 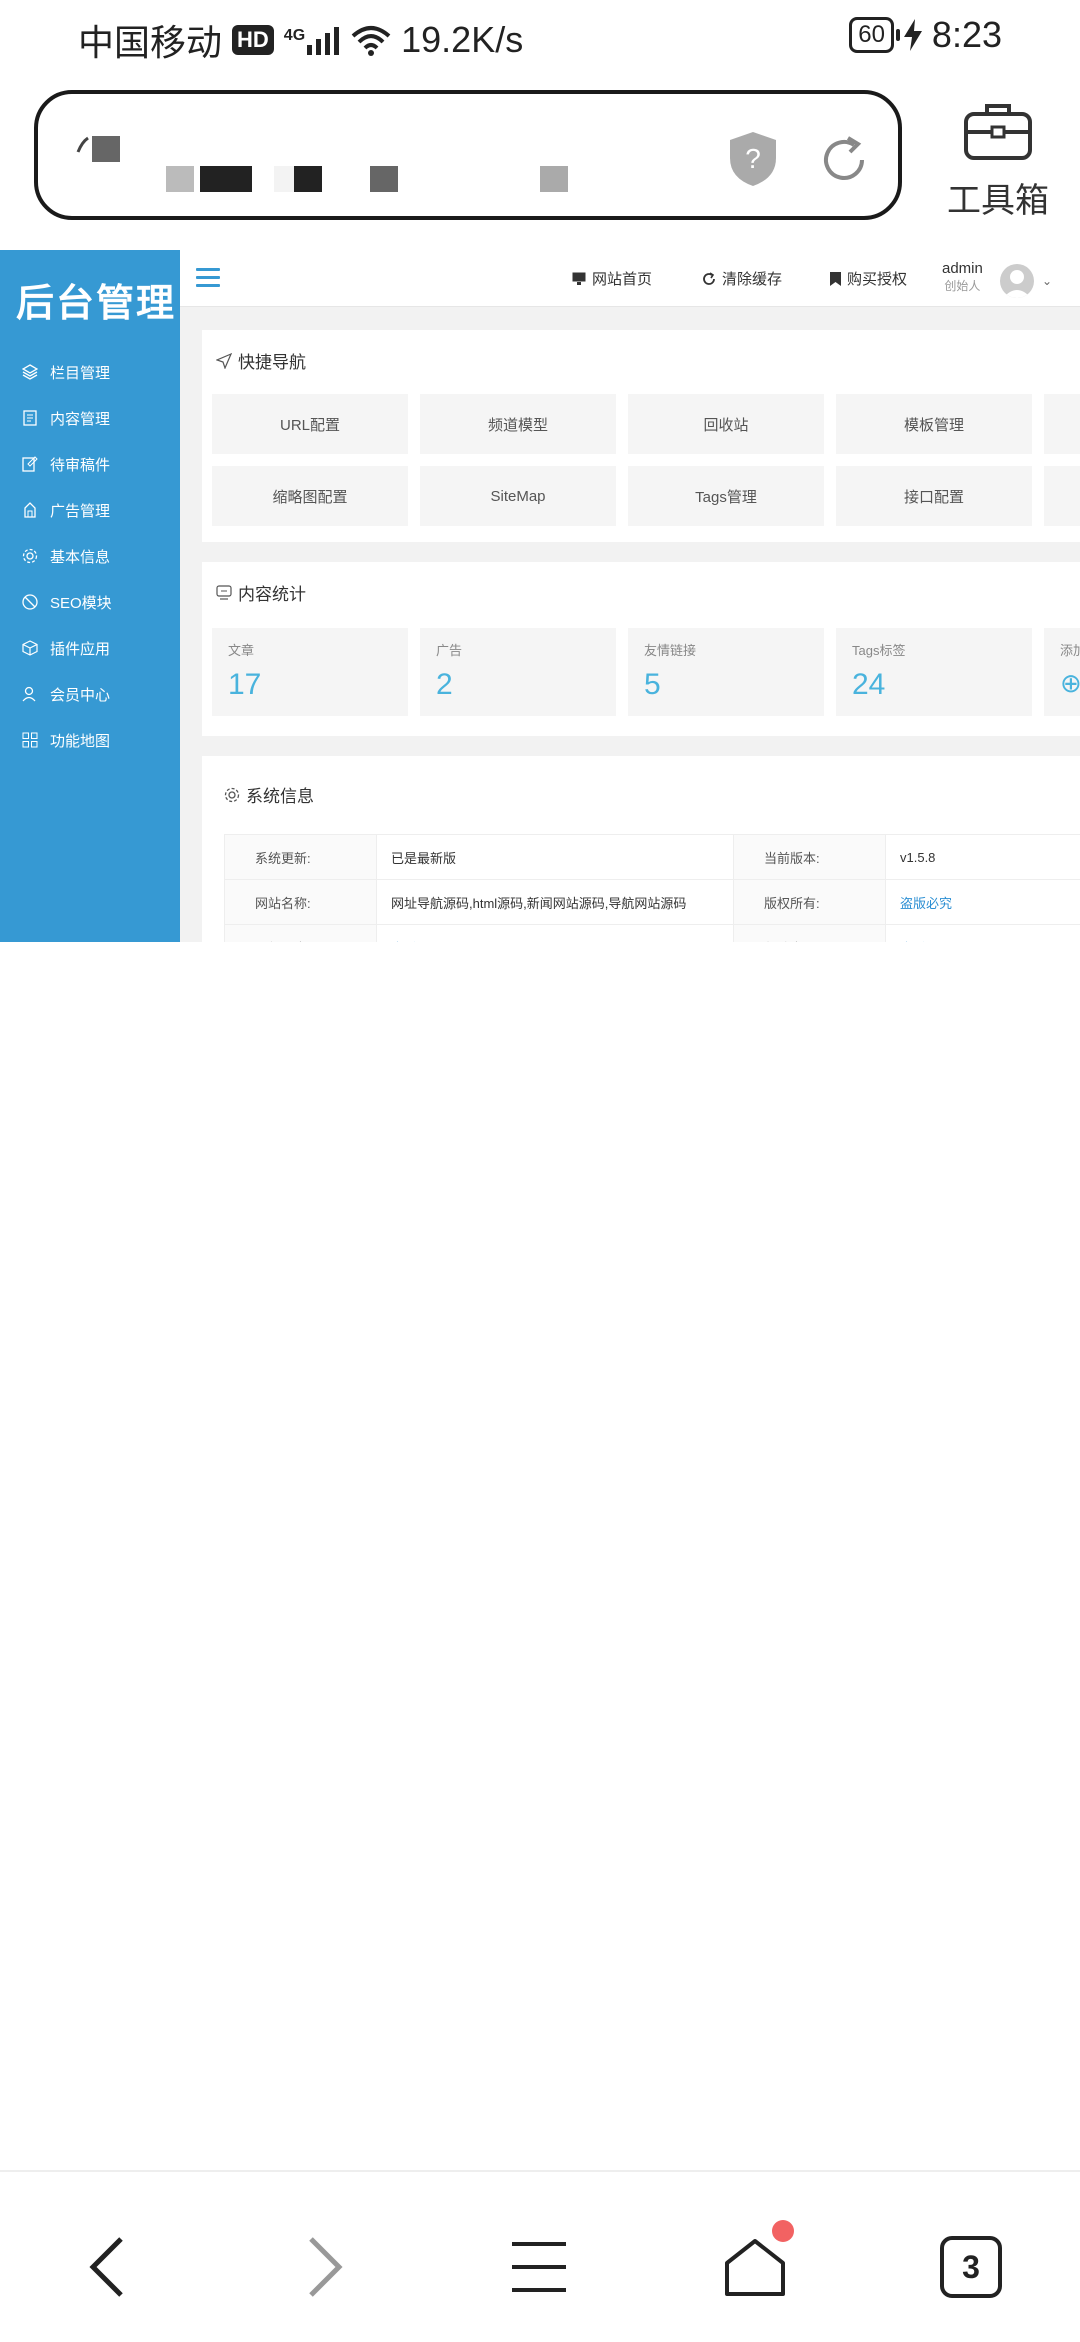 I want to click on sidebar-item-label: SEO模块, so click(x=81, y=602).